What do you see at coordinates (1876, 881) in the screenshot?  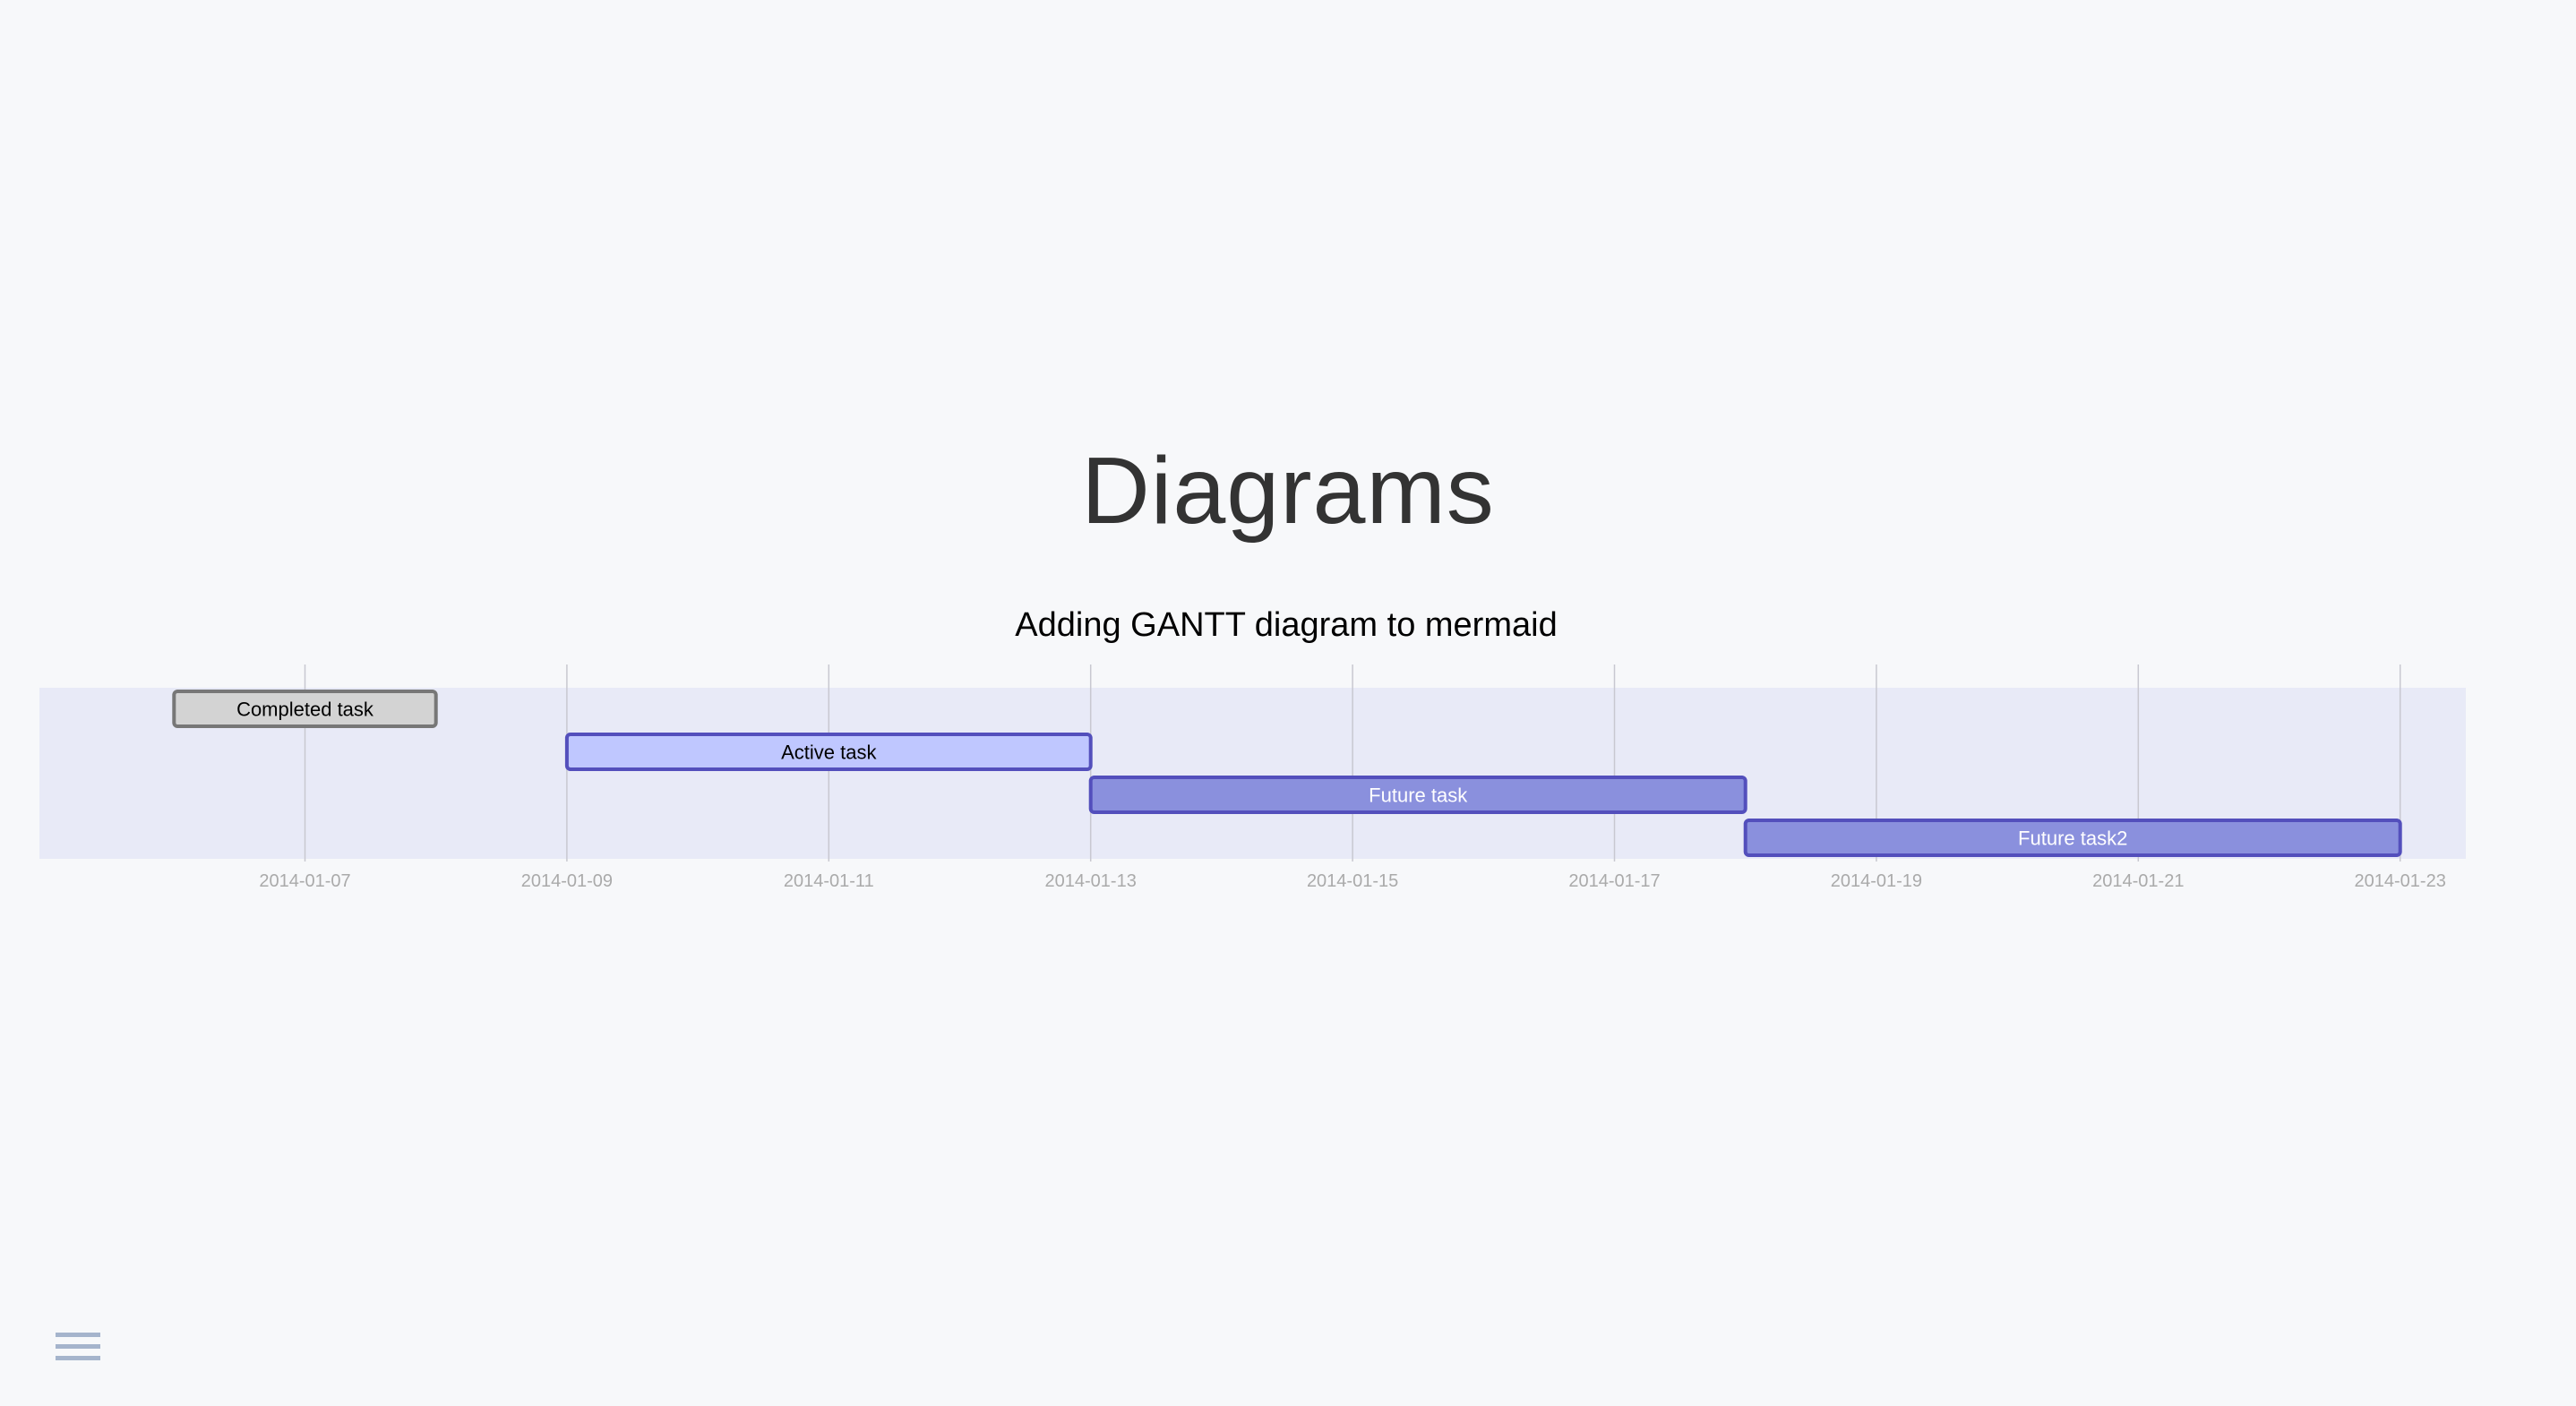 I see `x-tick-label: 2014-01-19` at bounding box center [1876, 881].